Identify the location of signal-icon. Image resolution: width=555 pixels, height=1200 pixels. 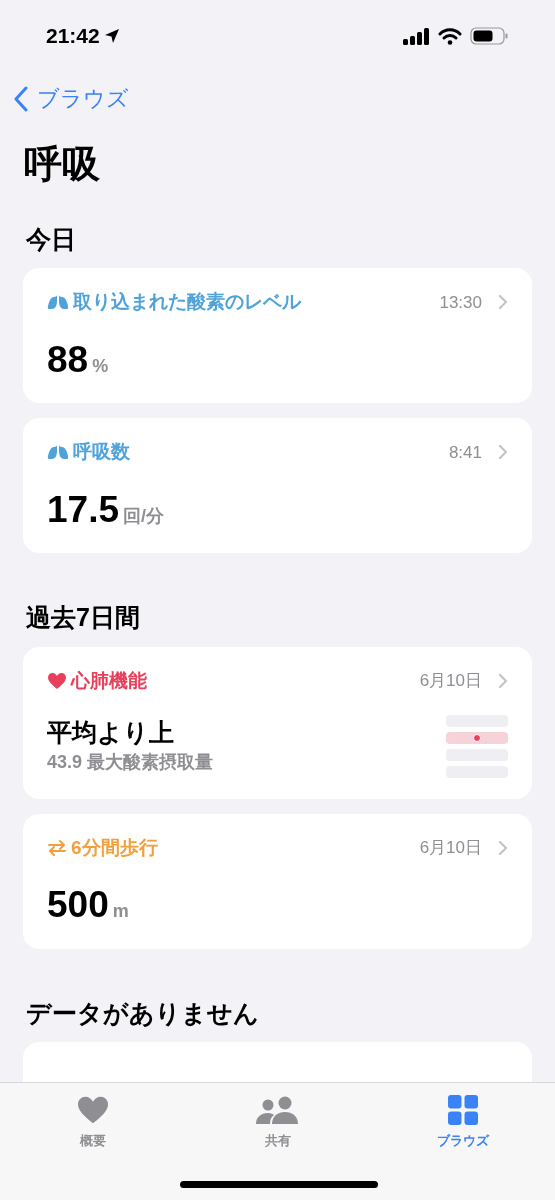
(416, 36).